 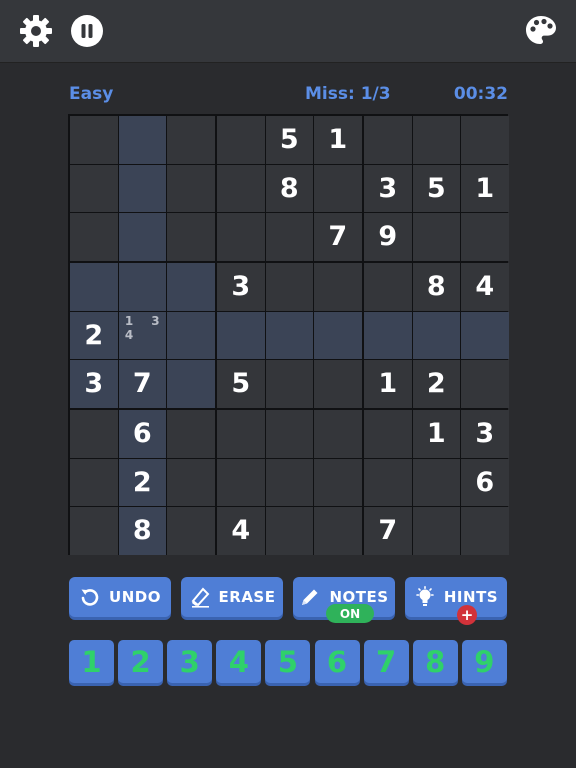 I want to click on board-cell-r7c2: 6, so click(x=142, y=434).